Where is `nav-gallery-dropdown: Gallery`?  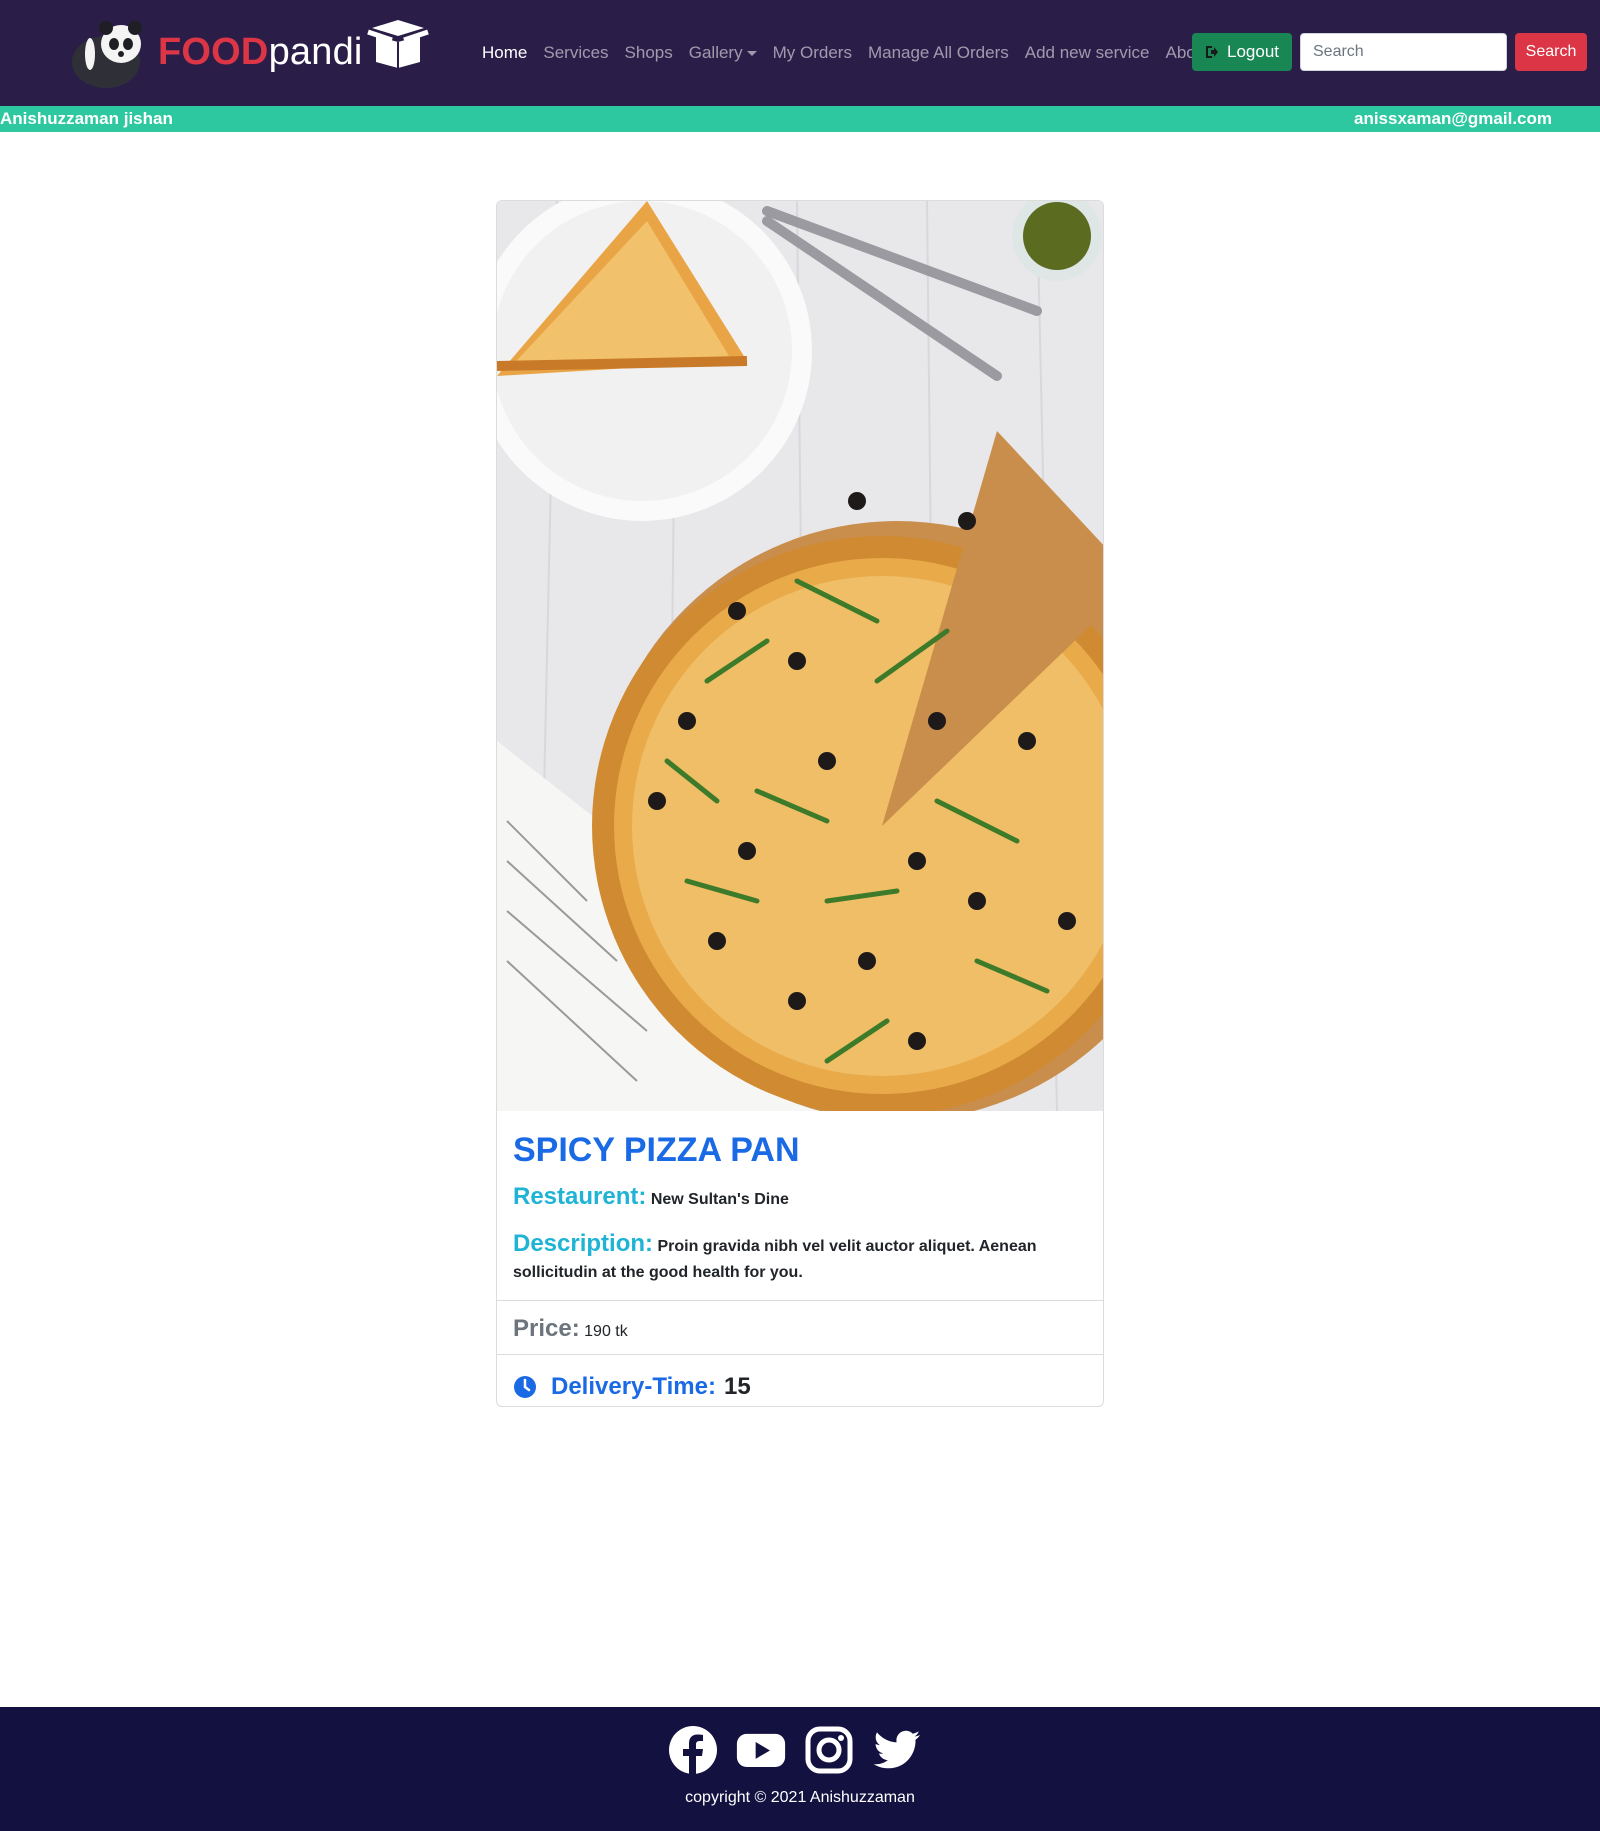
nav-gallery-dropdown: Gallery is located at coordinates (723, 53).